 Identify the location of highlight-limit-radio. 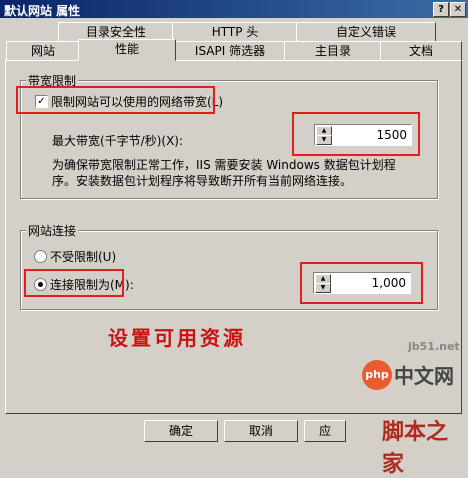
(74, 283).